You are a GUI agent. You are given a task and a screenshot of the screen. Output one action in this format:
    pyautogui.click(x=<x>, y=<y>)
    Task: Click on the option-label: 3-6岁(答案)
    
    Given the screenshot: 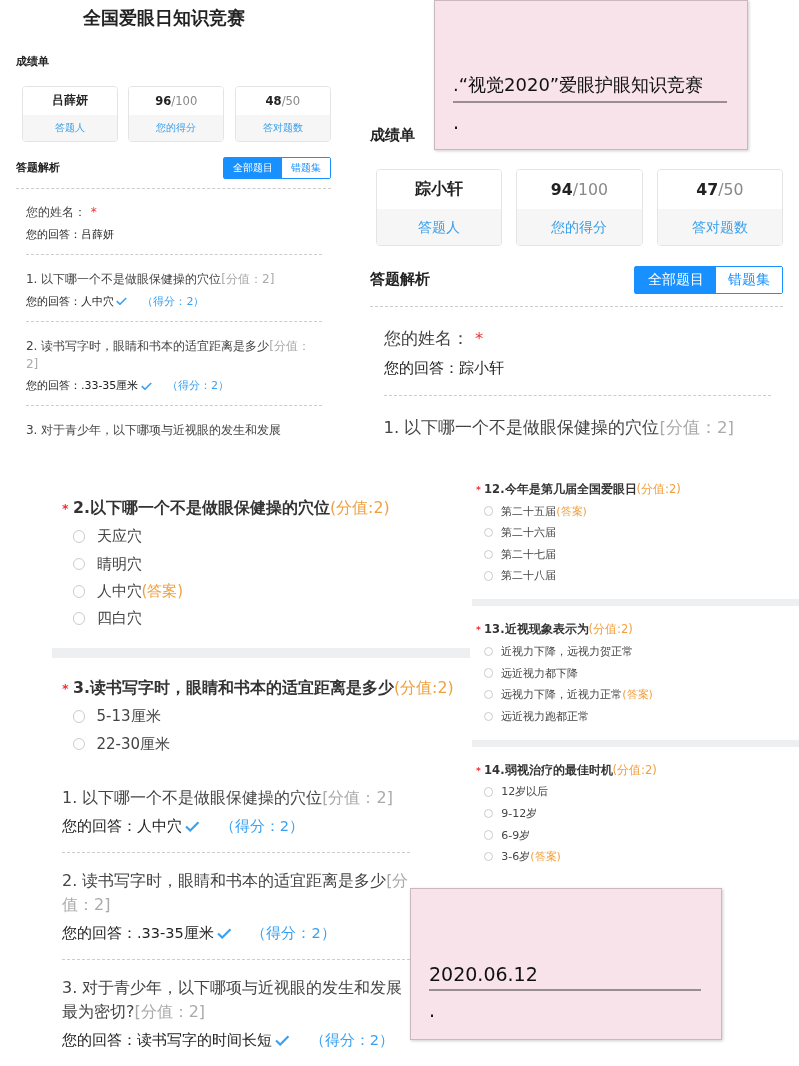 What is the action you would take?
    pyautogui.click(x=531, y=857)
    